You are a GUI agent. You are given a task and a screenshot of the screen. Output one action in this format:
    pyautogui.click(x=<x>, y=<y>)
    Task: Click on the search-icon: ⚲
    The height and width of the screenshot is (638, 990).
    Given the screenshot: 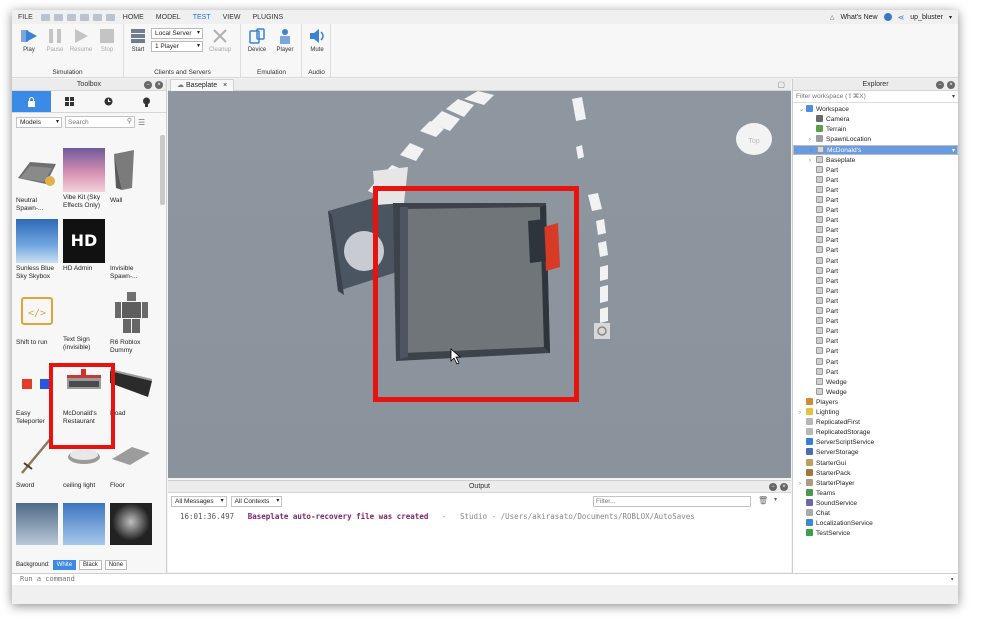 What is the action you would take?
    pyautogui.click(x=129, y=121)
    